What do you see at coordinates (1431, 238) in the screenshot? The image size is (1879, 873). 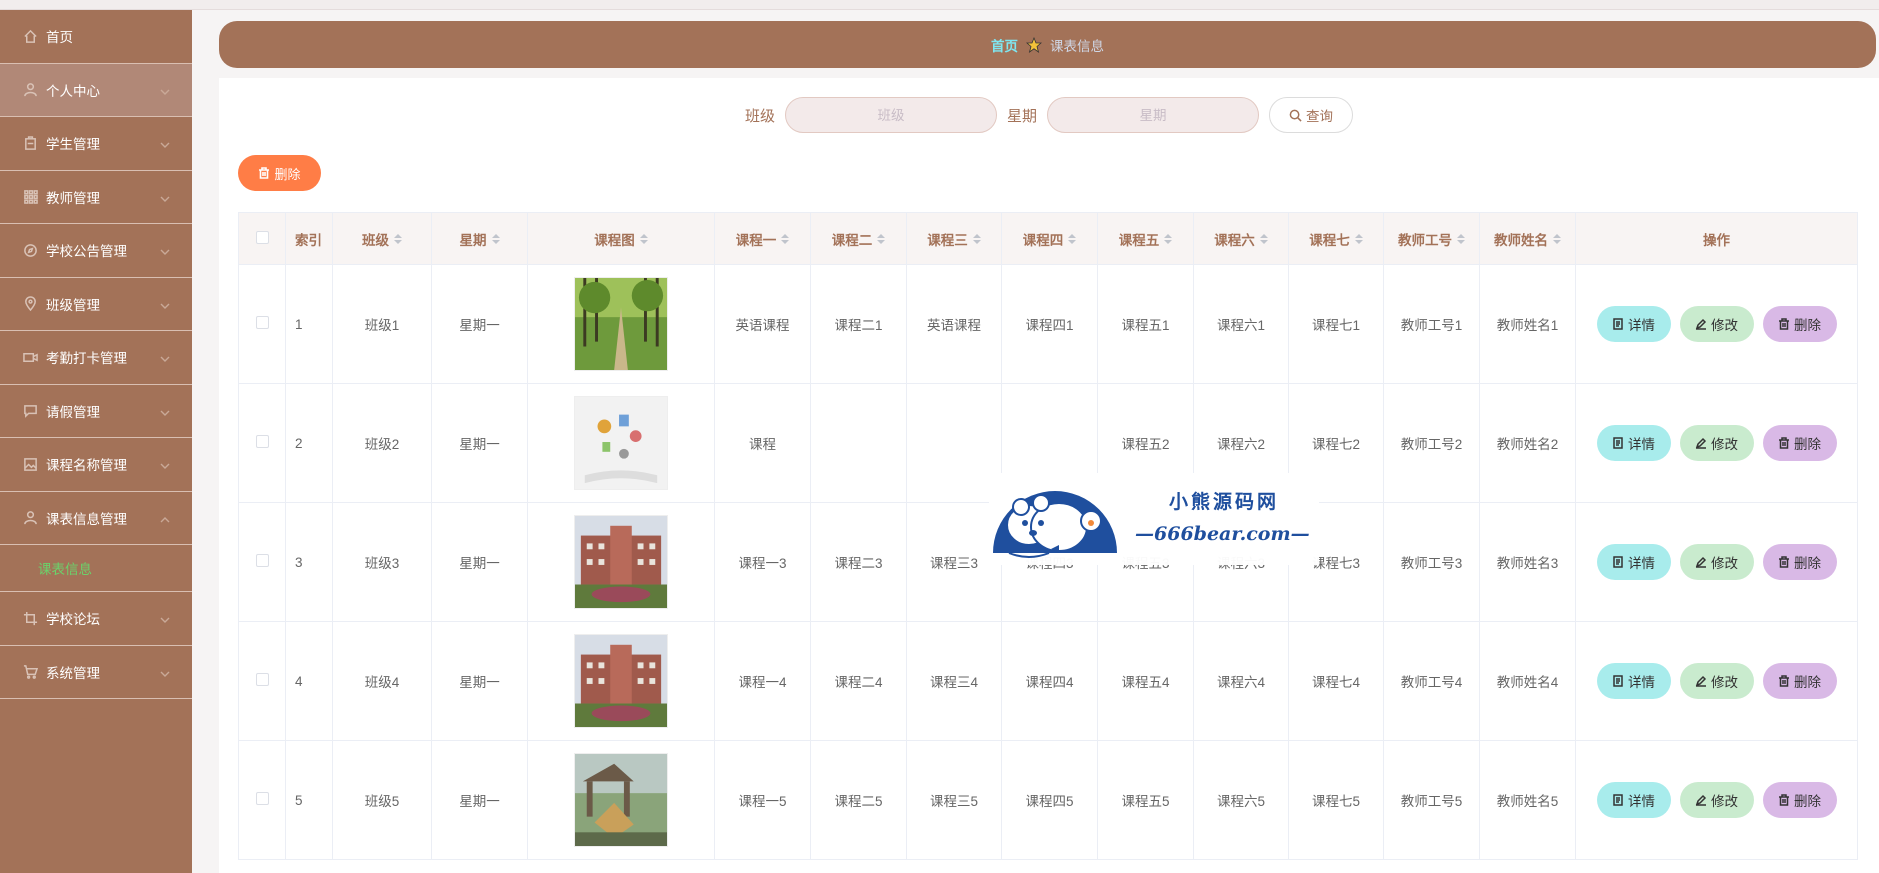 I see `header-teacher-no: 教师工号` at bounding box center [1431, 238].